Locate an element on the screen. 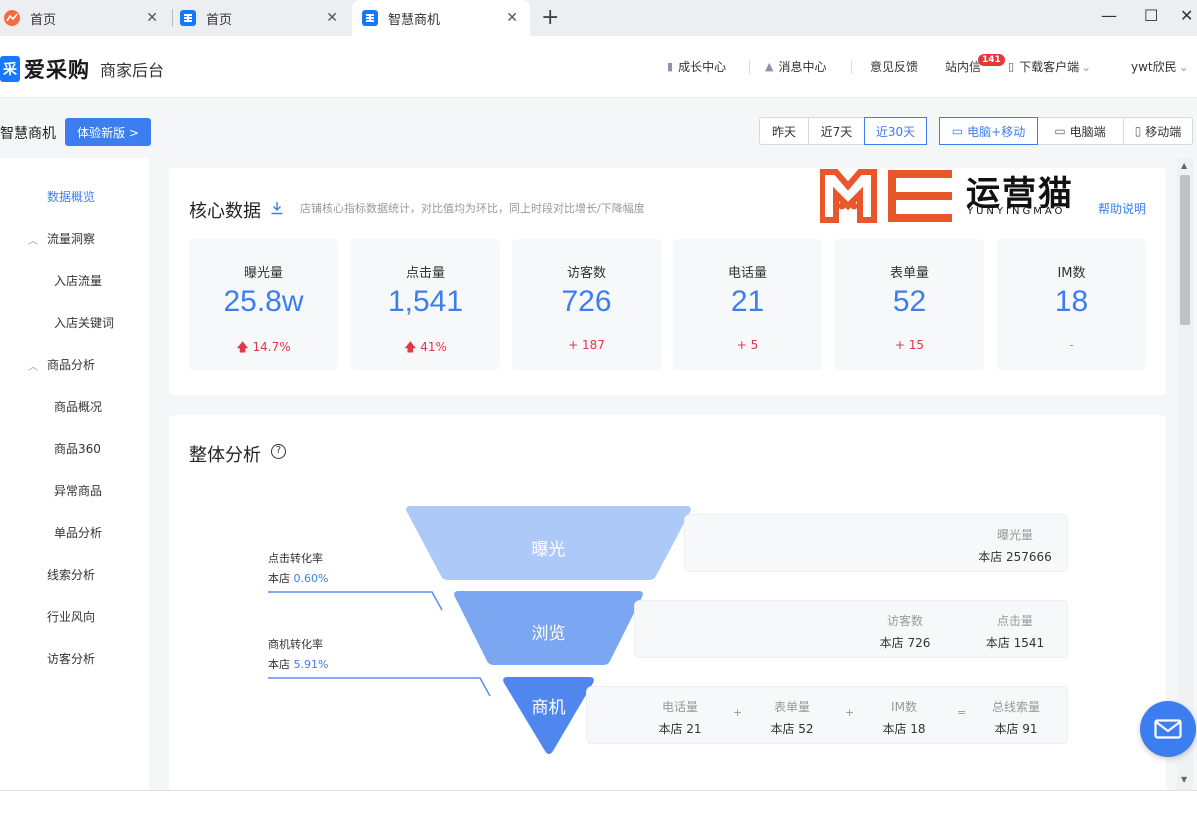 The image size is (1197, 813). mail-icon is located at coordinates (1168, 729).